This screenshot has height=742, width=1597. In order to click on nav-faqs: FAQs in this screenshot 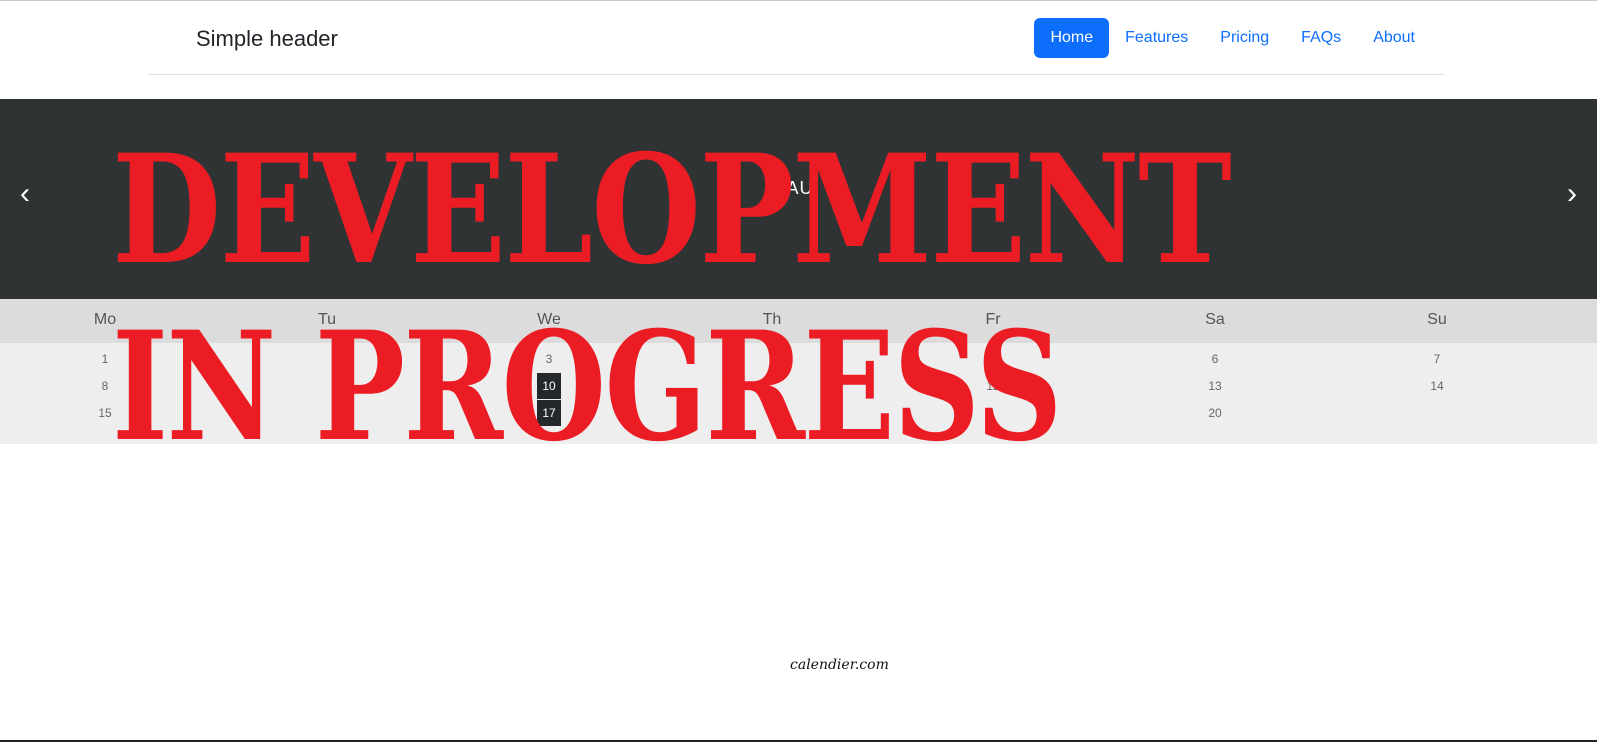, I will do `click(1321, 38)`.